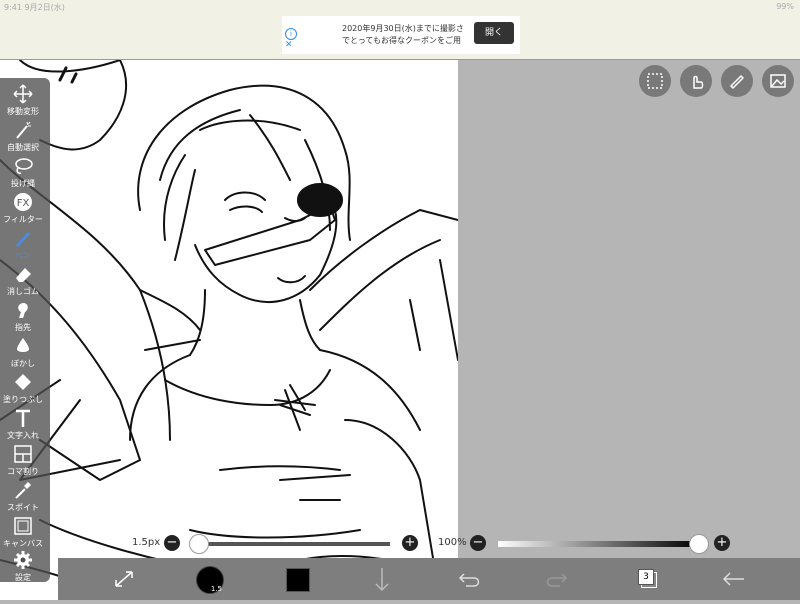 This screenshot has width=800, height=604. What do you see at coordinates (23, 507) in the screenshot?
I see `tool-label: スポイト` at bounding box center [23, 507].